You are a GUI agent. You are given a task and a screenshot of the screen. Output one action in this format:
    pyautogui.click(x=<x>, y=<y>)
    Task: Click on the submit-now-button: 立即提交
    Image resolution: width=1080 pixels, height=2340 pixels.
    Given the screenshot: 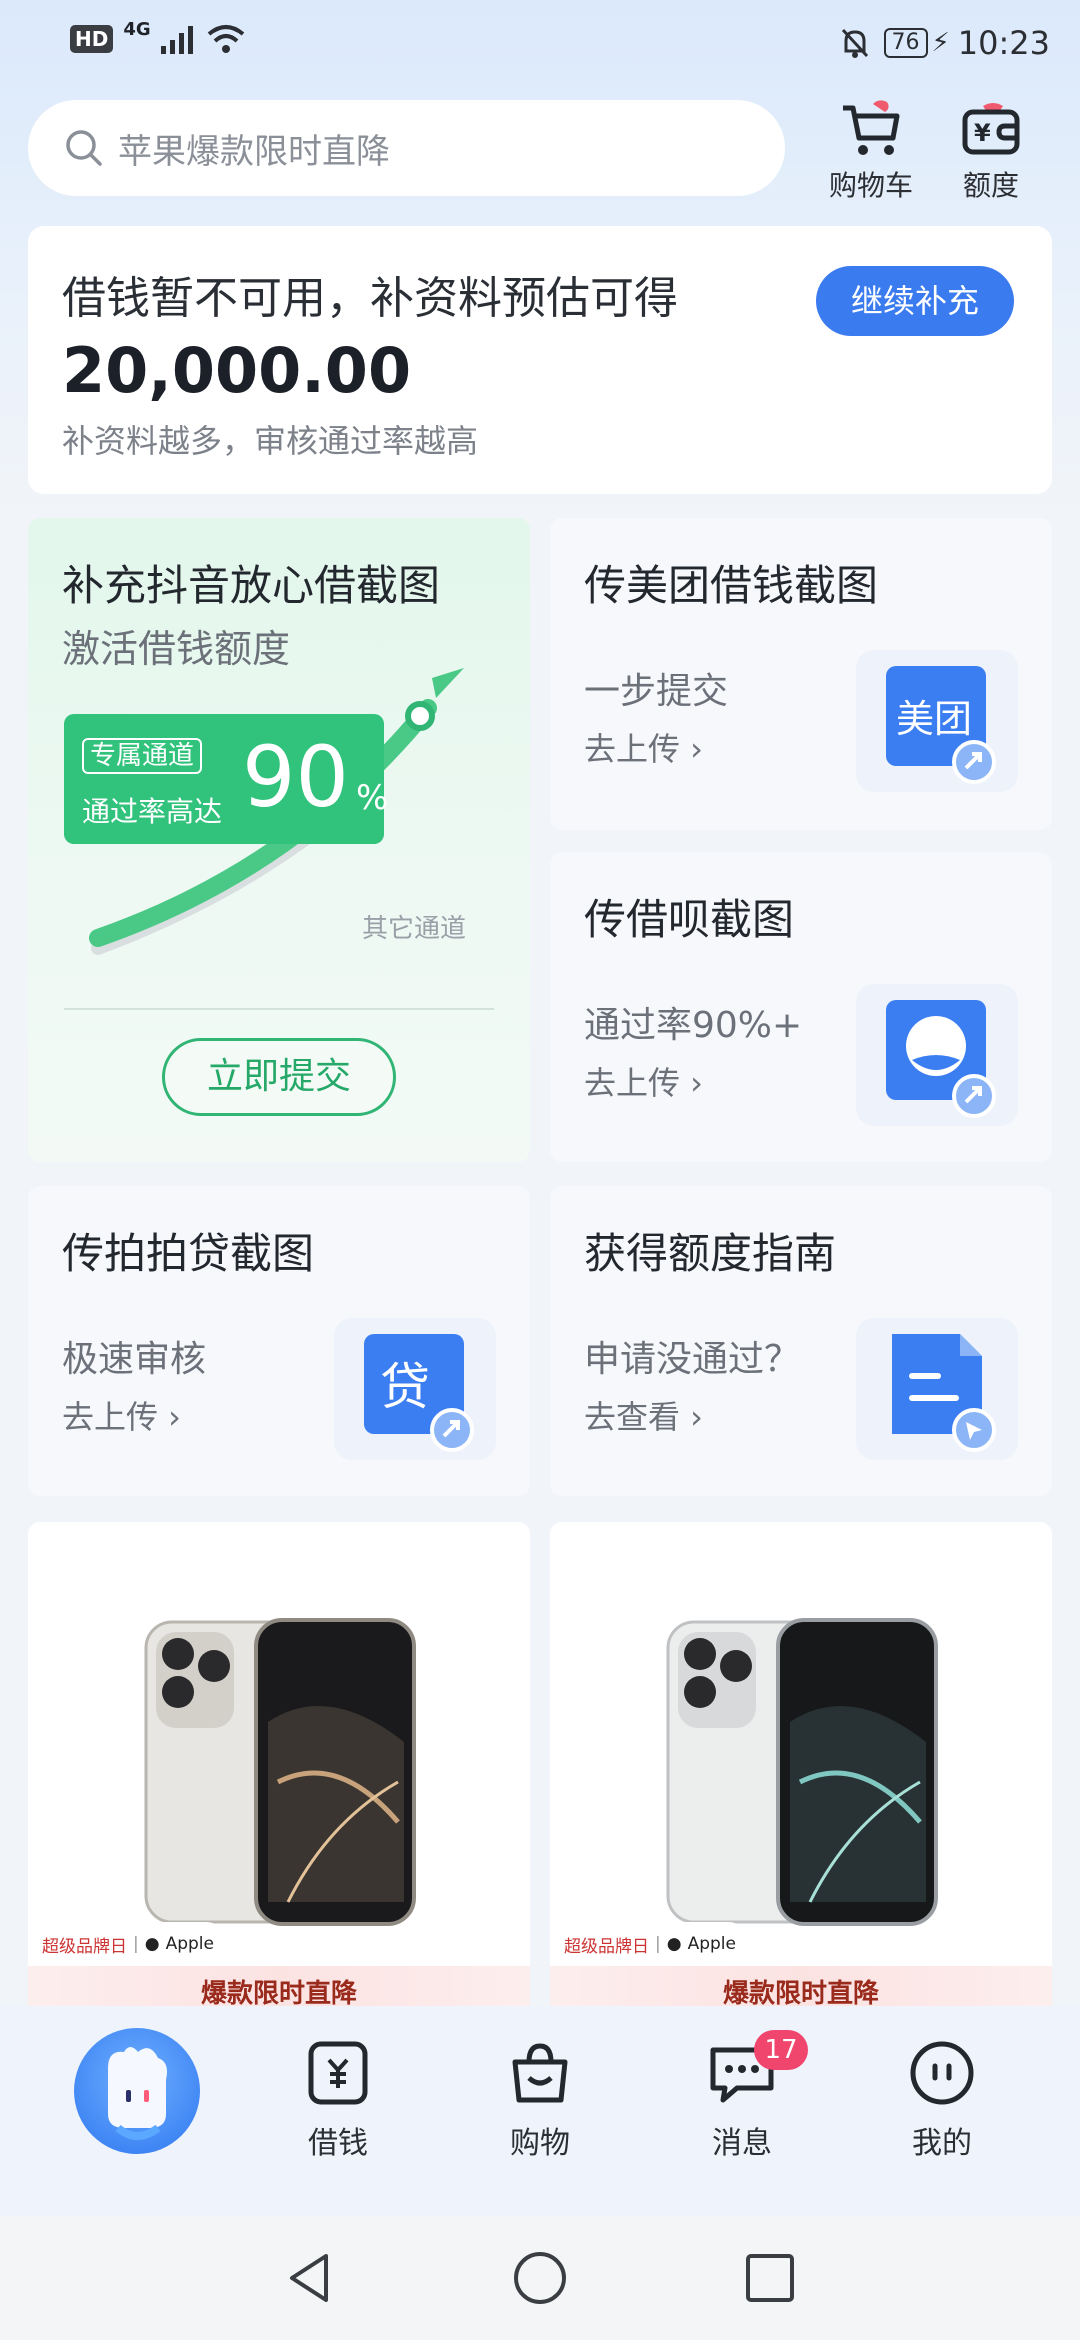 What is the action you would take?
    pyautogui.click(x=279, y=1077)
    